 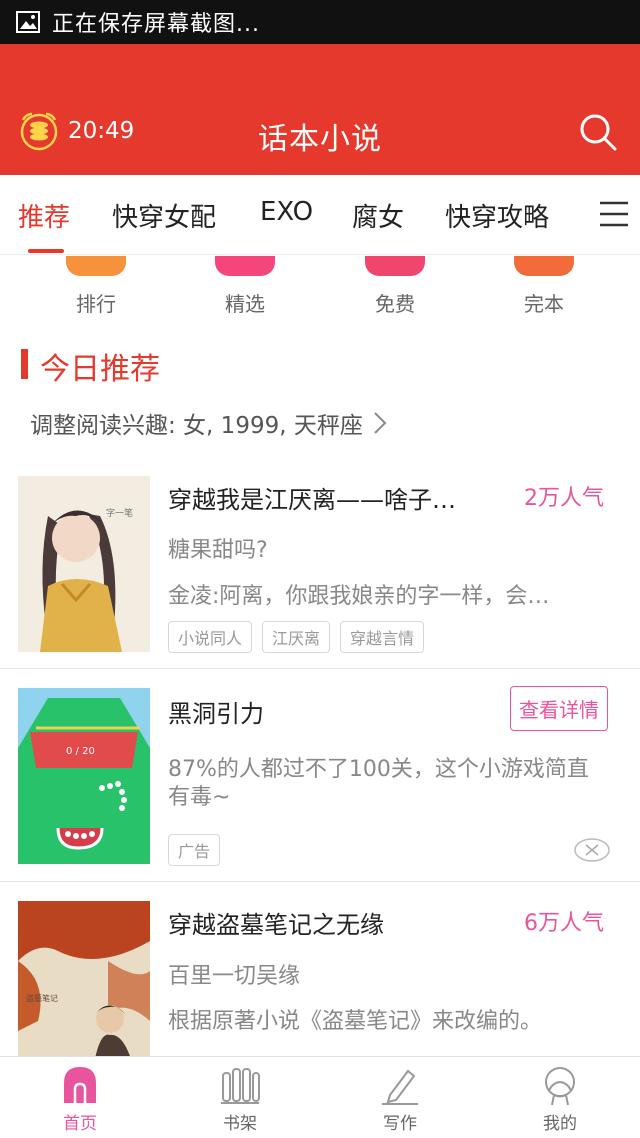 What do you see at coordinates (96, 304) in the screenshot?
I see `category-label: 排行` at bounding box center [96, 304].